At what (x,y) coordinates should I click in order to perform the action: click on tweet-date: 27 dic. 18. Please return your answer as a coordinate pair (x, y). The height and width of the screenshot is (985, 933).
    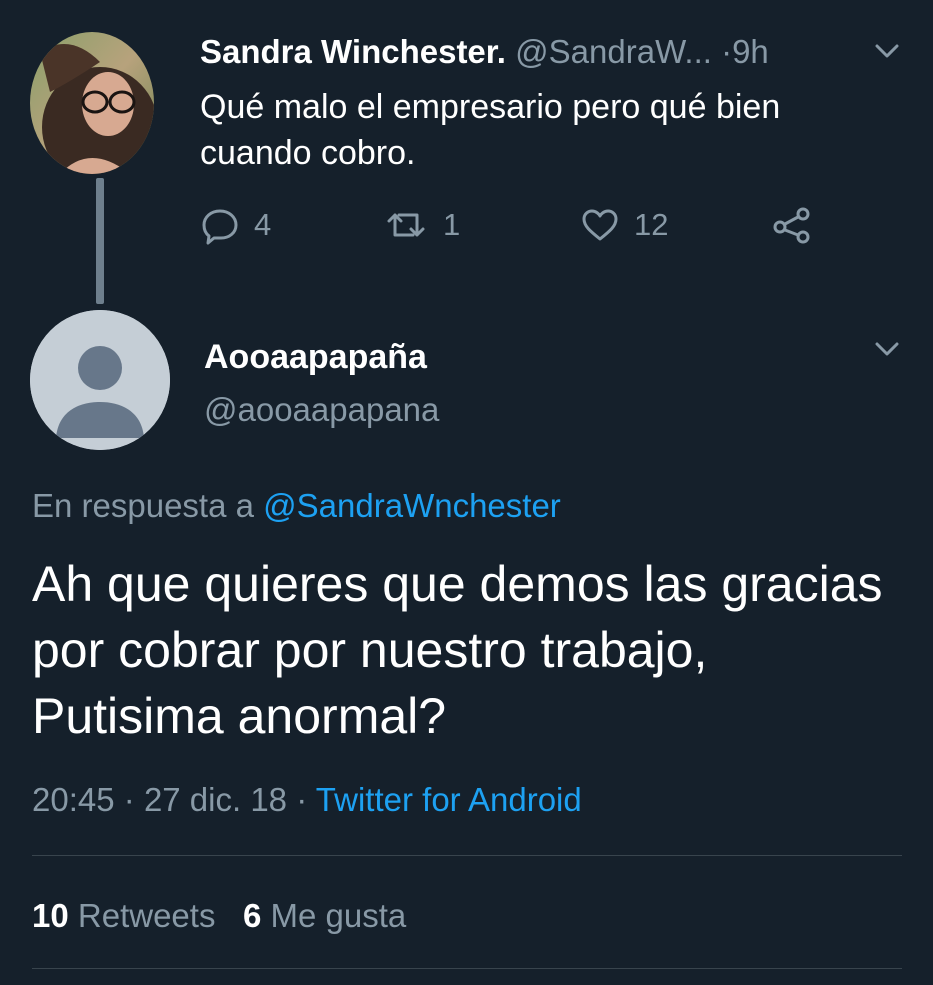
    Looking at the image, I should click on (215, 799).